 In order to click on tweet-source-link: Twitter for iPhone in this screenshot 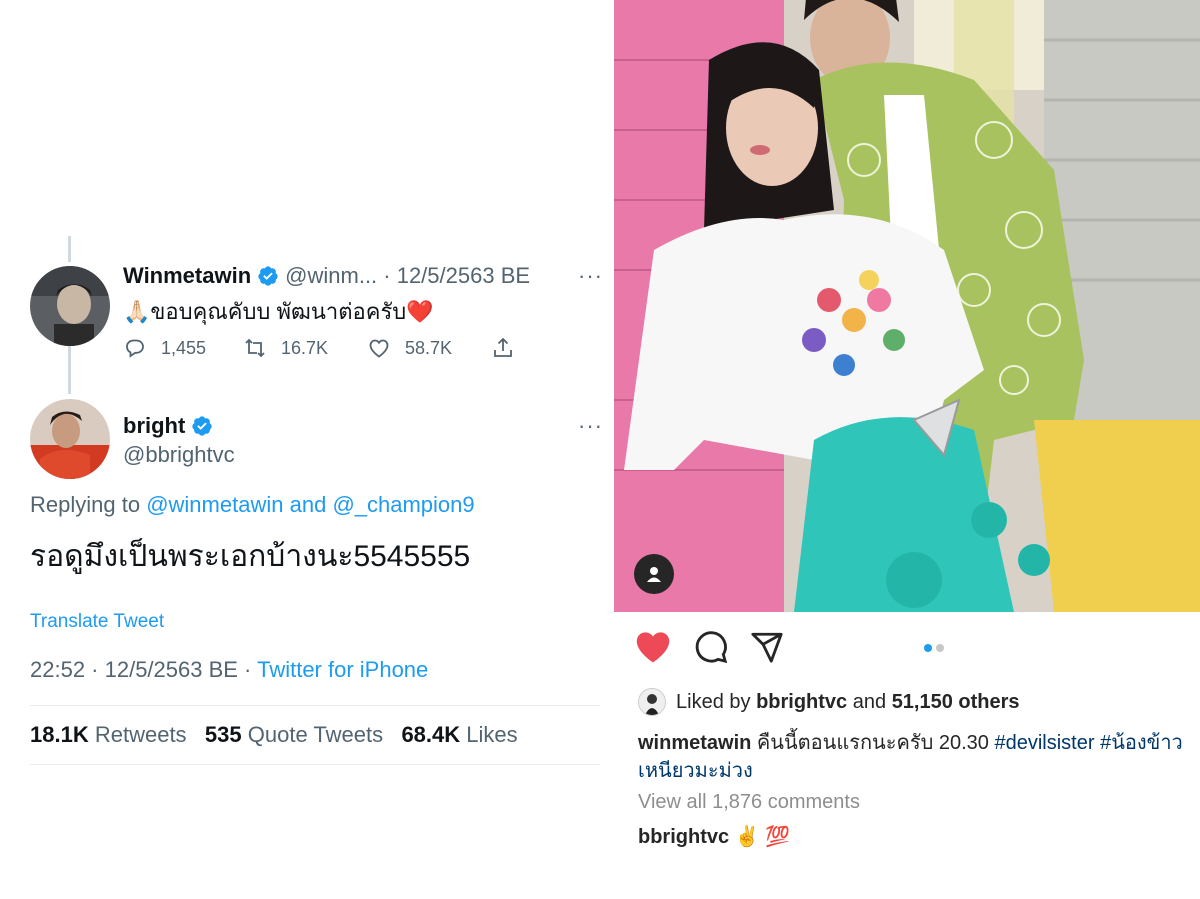, I will do `click(342, 669)`.